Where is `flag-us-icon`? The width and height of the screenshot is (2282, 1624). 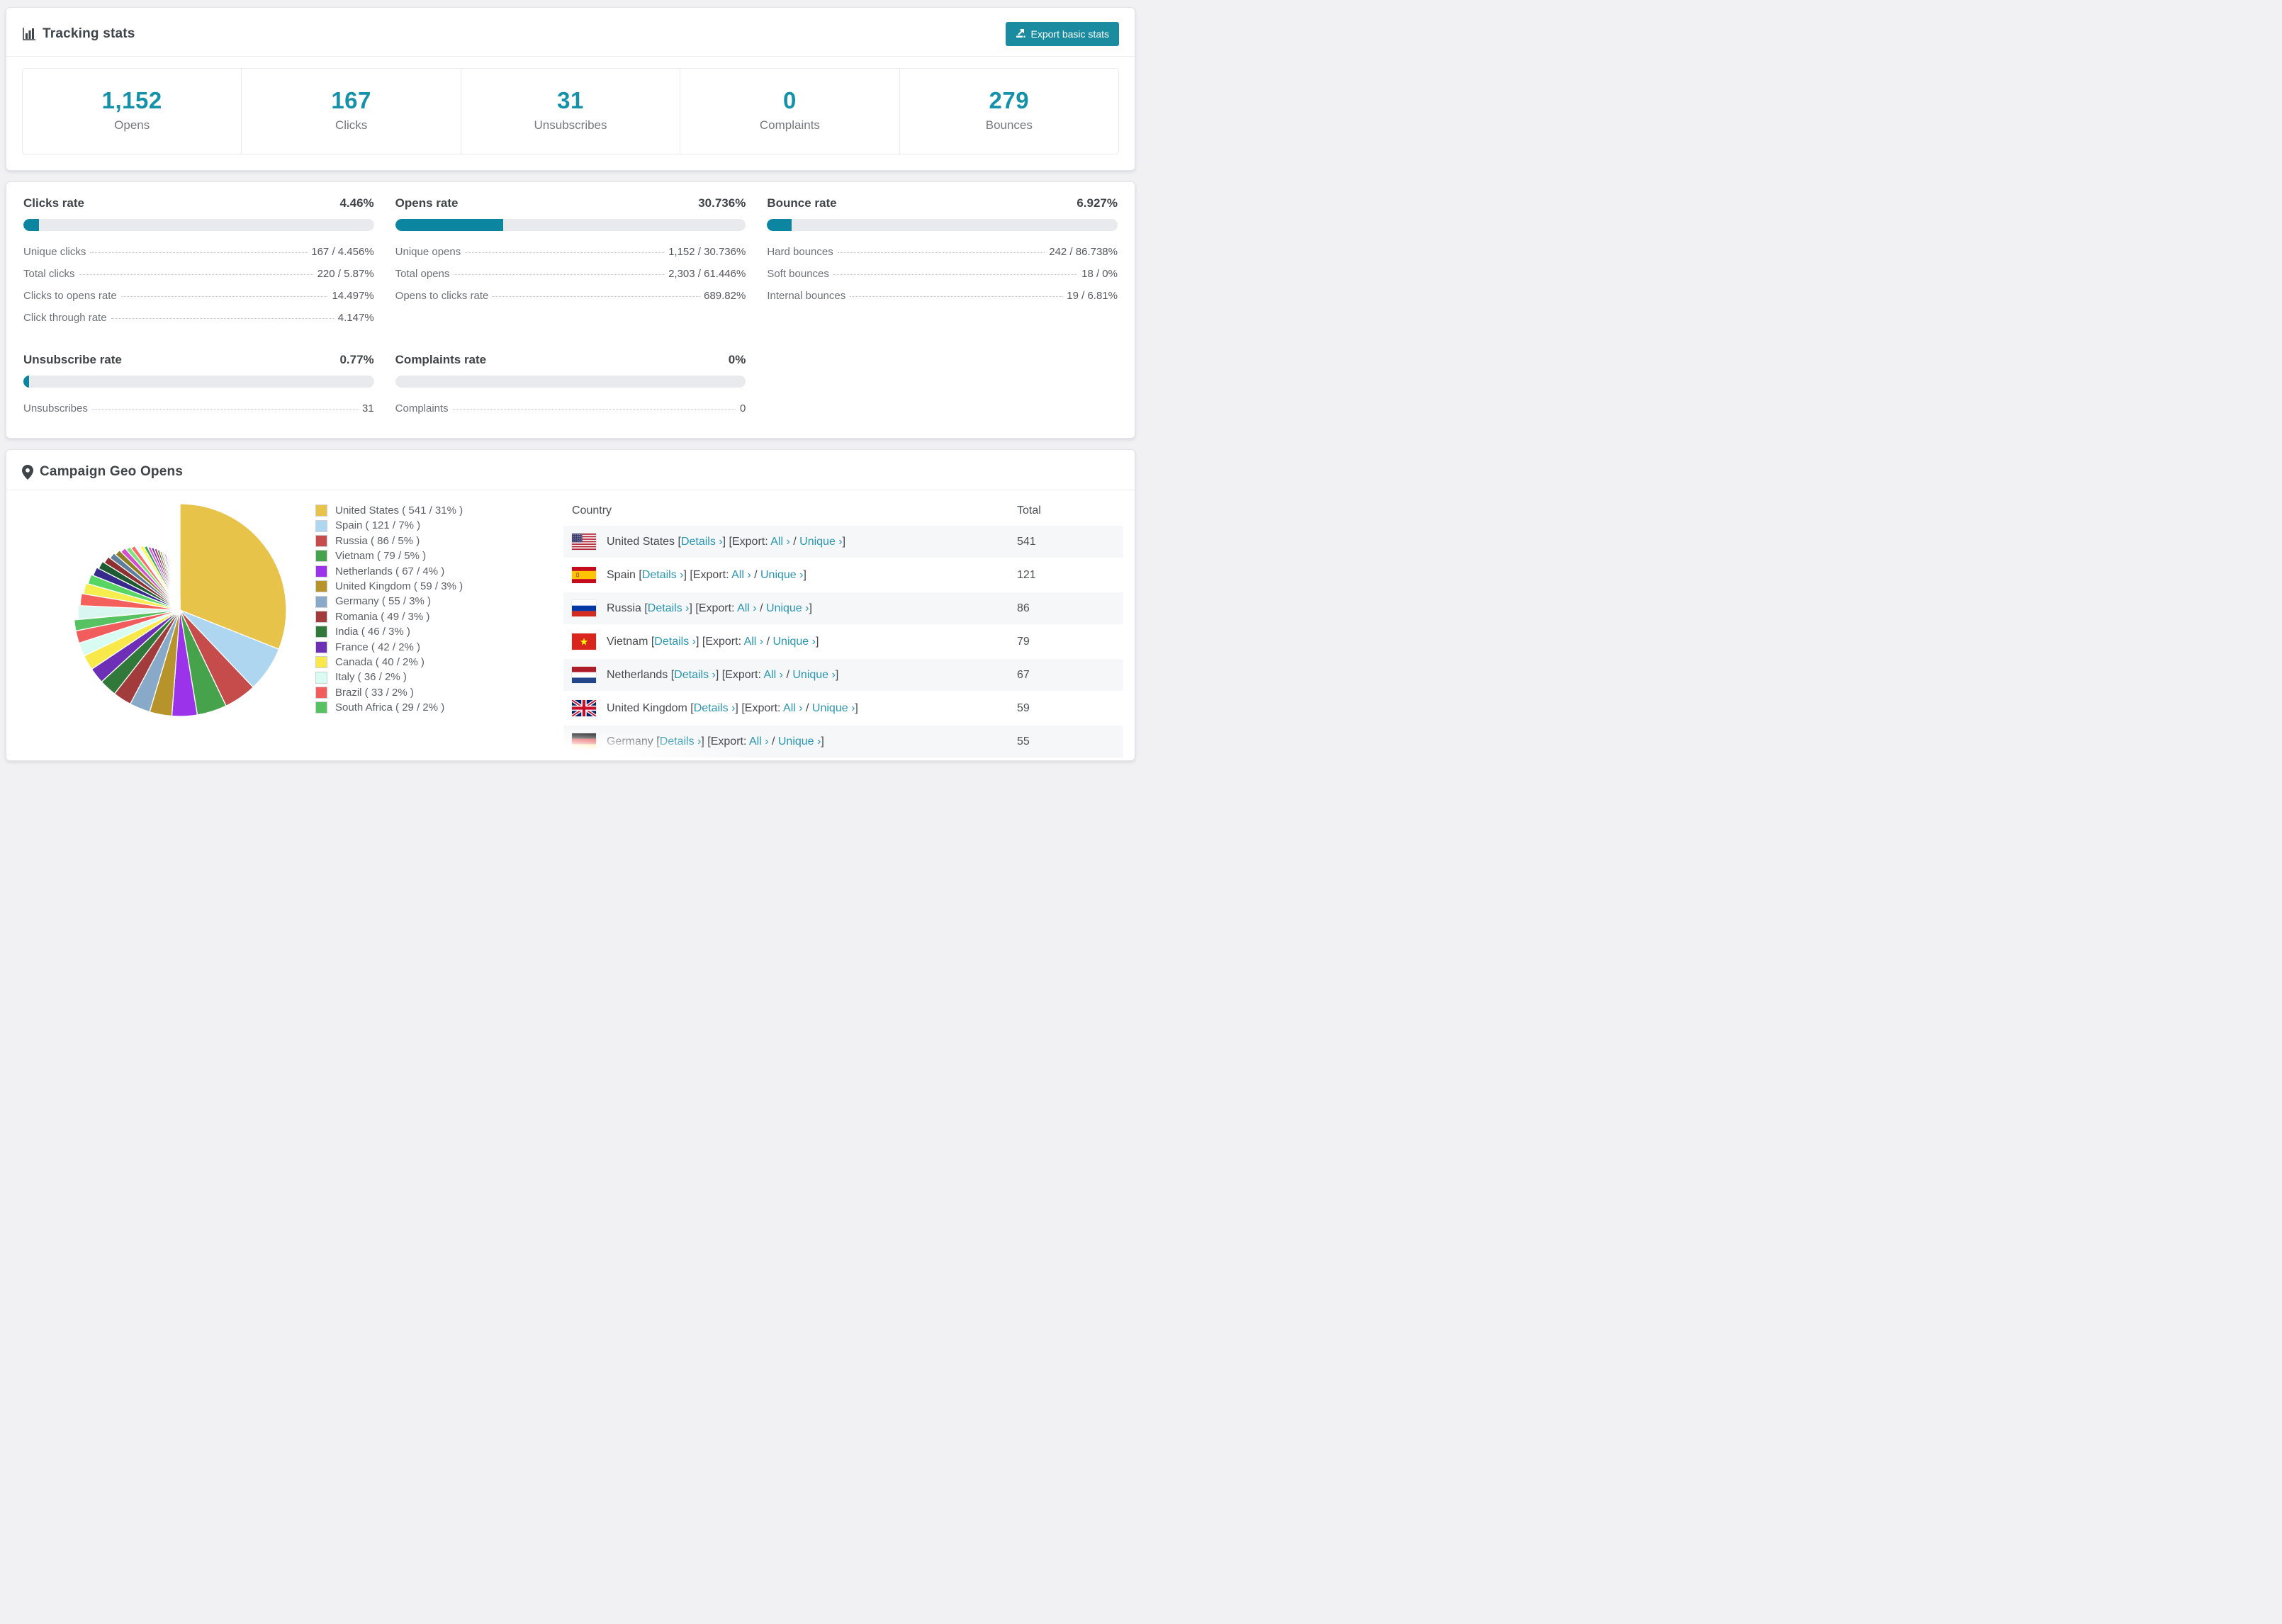
flag-us-icon is located at coordinates (584, 542).